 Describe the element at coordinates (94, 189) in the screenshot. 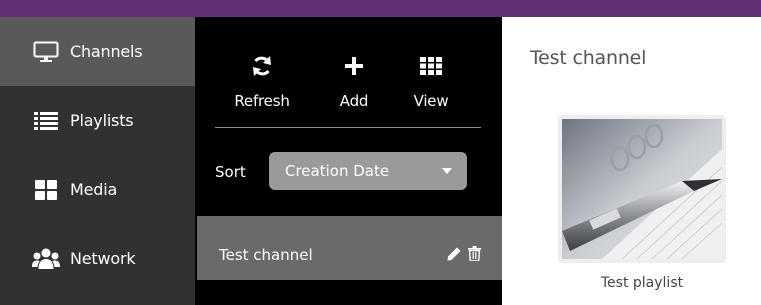

I see `sidebar-item-label: Media` at that location.